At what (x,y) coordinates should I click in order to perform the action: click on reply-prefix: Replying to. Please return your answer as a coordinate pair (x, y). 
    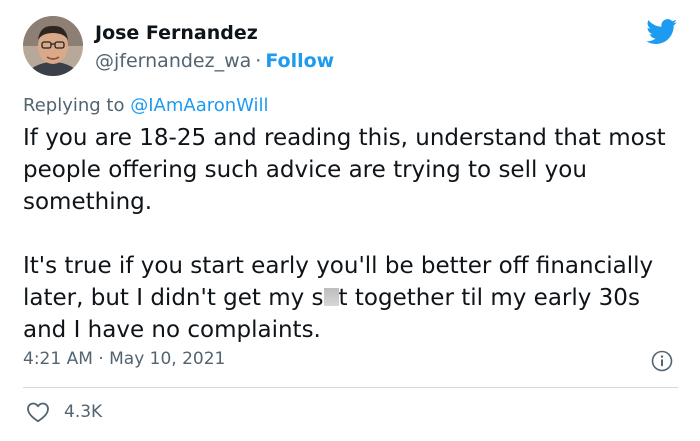
    Looking at the image, I should click on (74, 105).